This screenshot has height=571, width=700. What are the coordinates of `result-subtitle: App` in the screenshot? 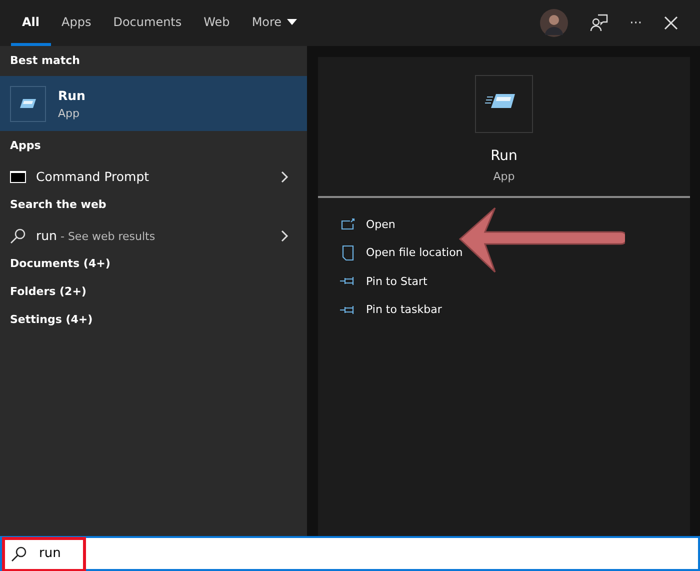 It's located at (69, 113).